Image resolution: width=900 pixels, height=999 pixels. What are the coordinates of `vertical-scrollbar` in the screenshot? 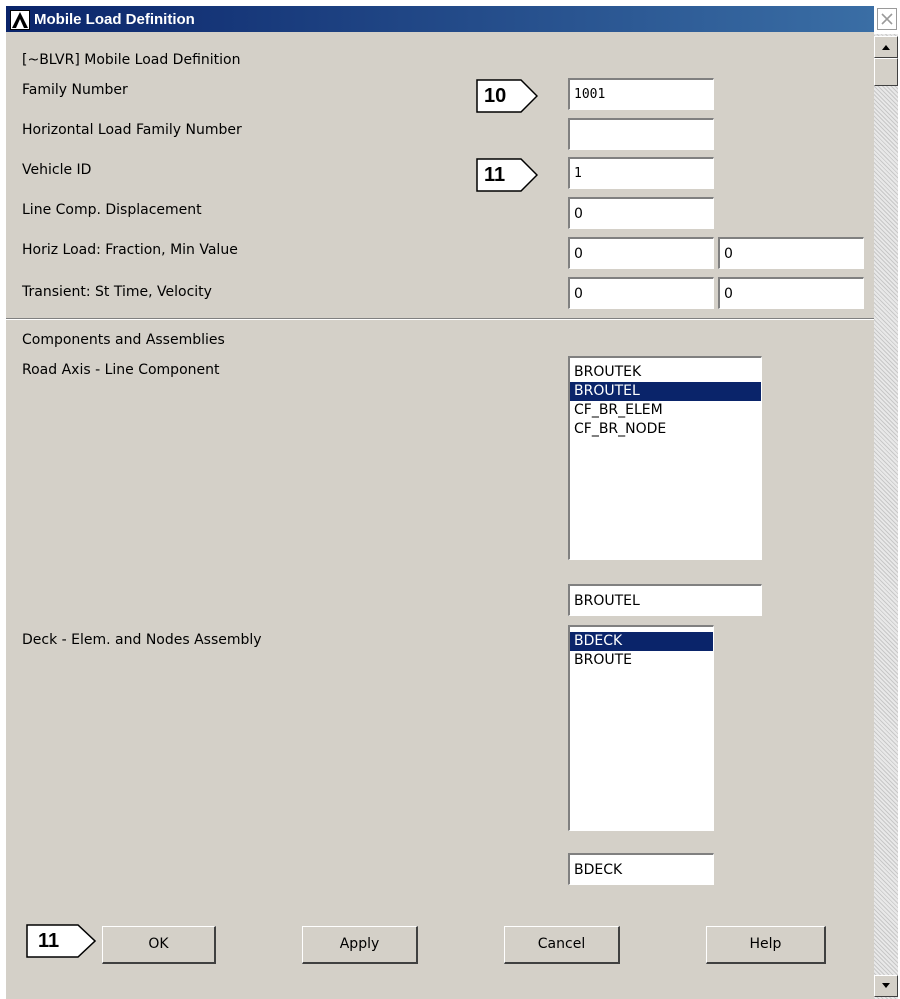 It's located at (886, 516).